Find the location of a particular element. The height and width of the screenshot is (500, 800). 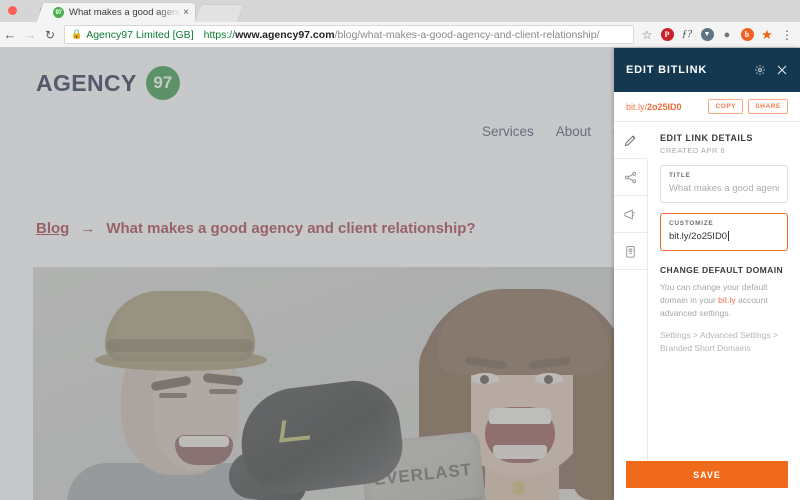

rail-item-tag is located at coordinates (630, 251).